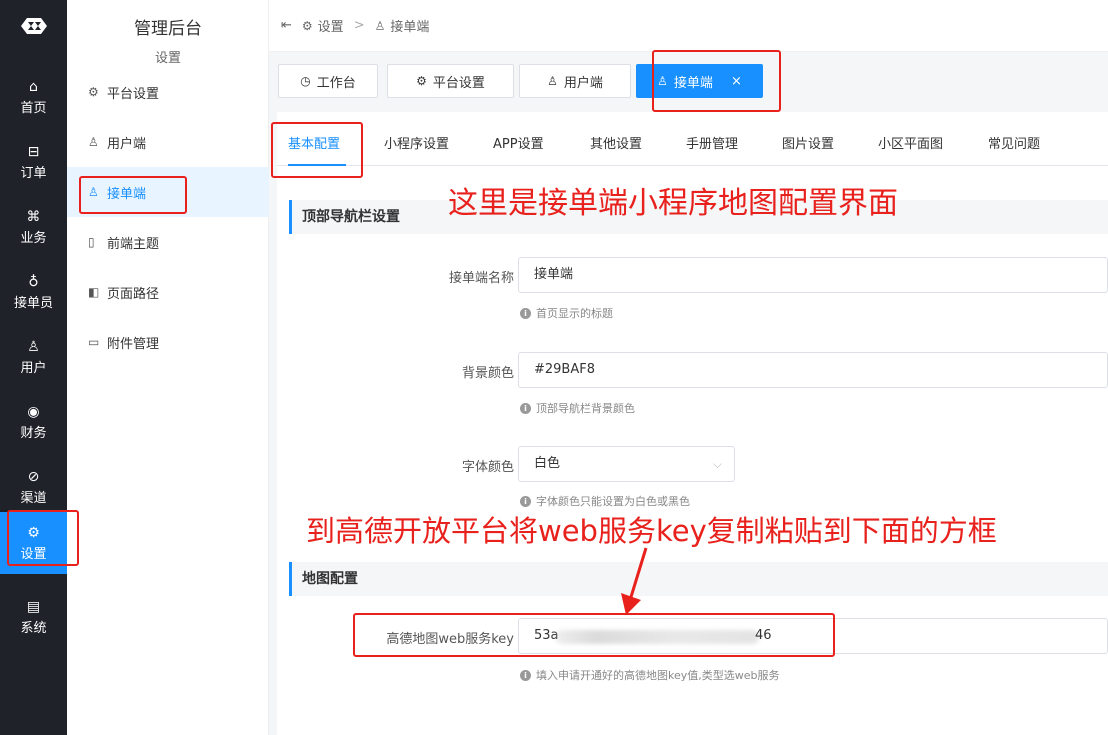 This screenshot has width=1108, height=735. Describe the element at coordinates (286, 25) in the screenshot. I see `collapse-menu-icon: ⇤` at that location.